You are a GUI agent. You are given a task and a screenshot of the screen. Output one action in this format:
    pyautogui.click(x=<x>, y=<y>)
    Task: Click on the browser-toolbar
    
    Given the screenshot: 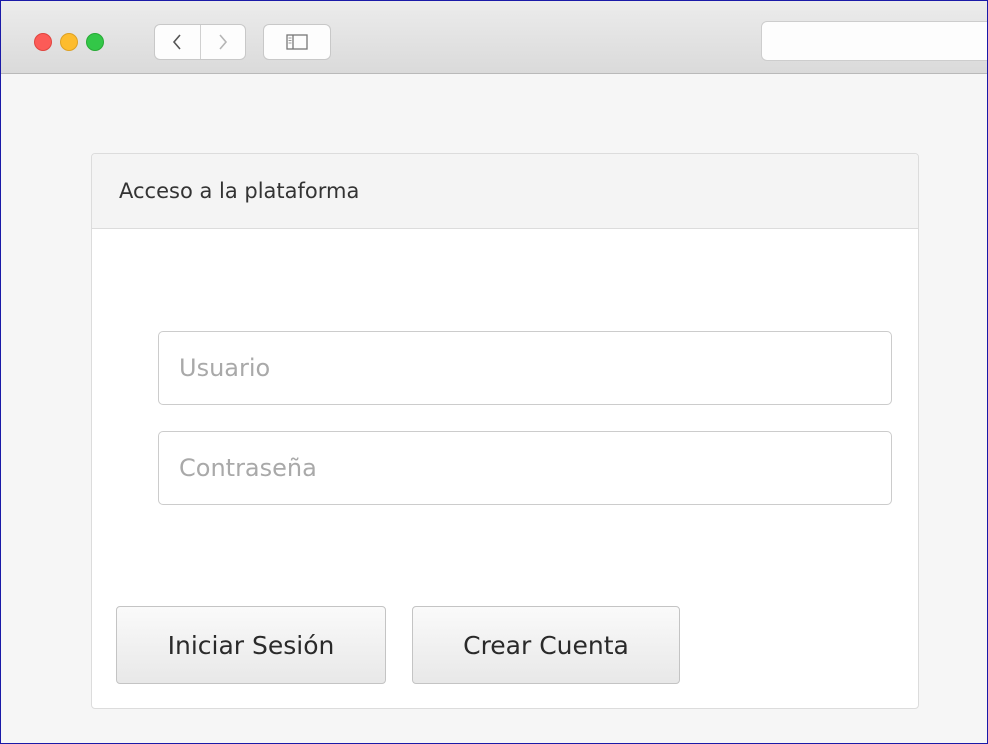 What is the action you would take?
    pyautogui.click(x=494, y=37)
    